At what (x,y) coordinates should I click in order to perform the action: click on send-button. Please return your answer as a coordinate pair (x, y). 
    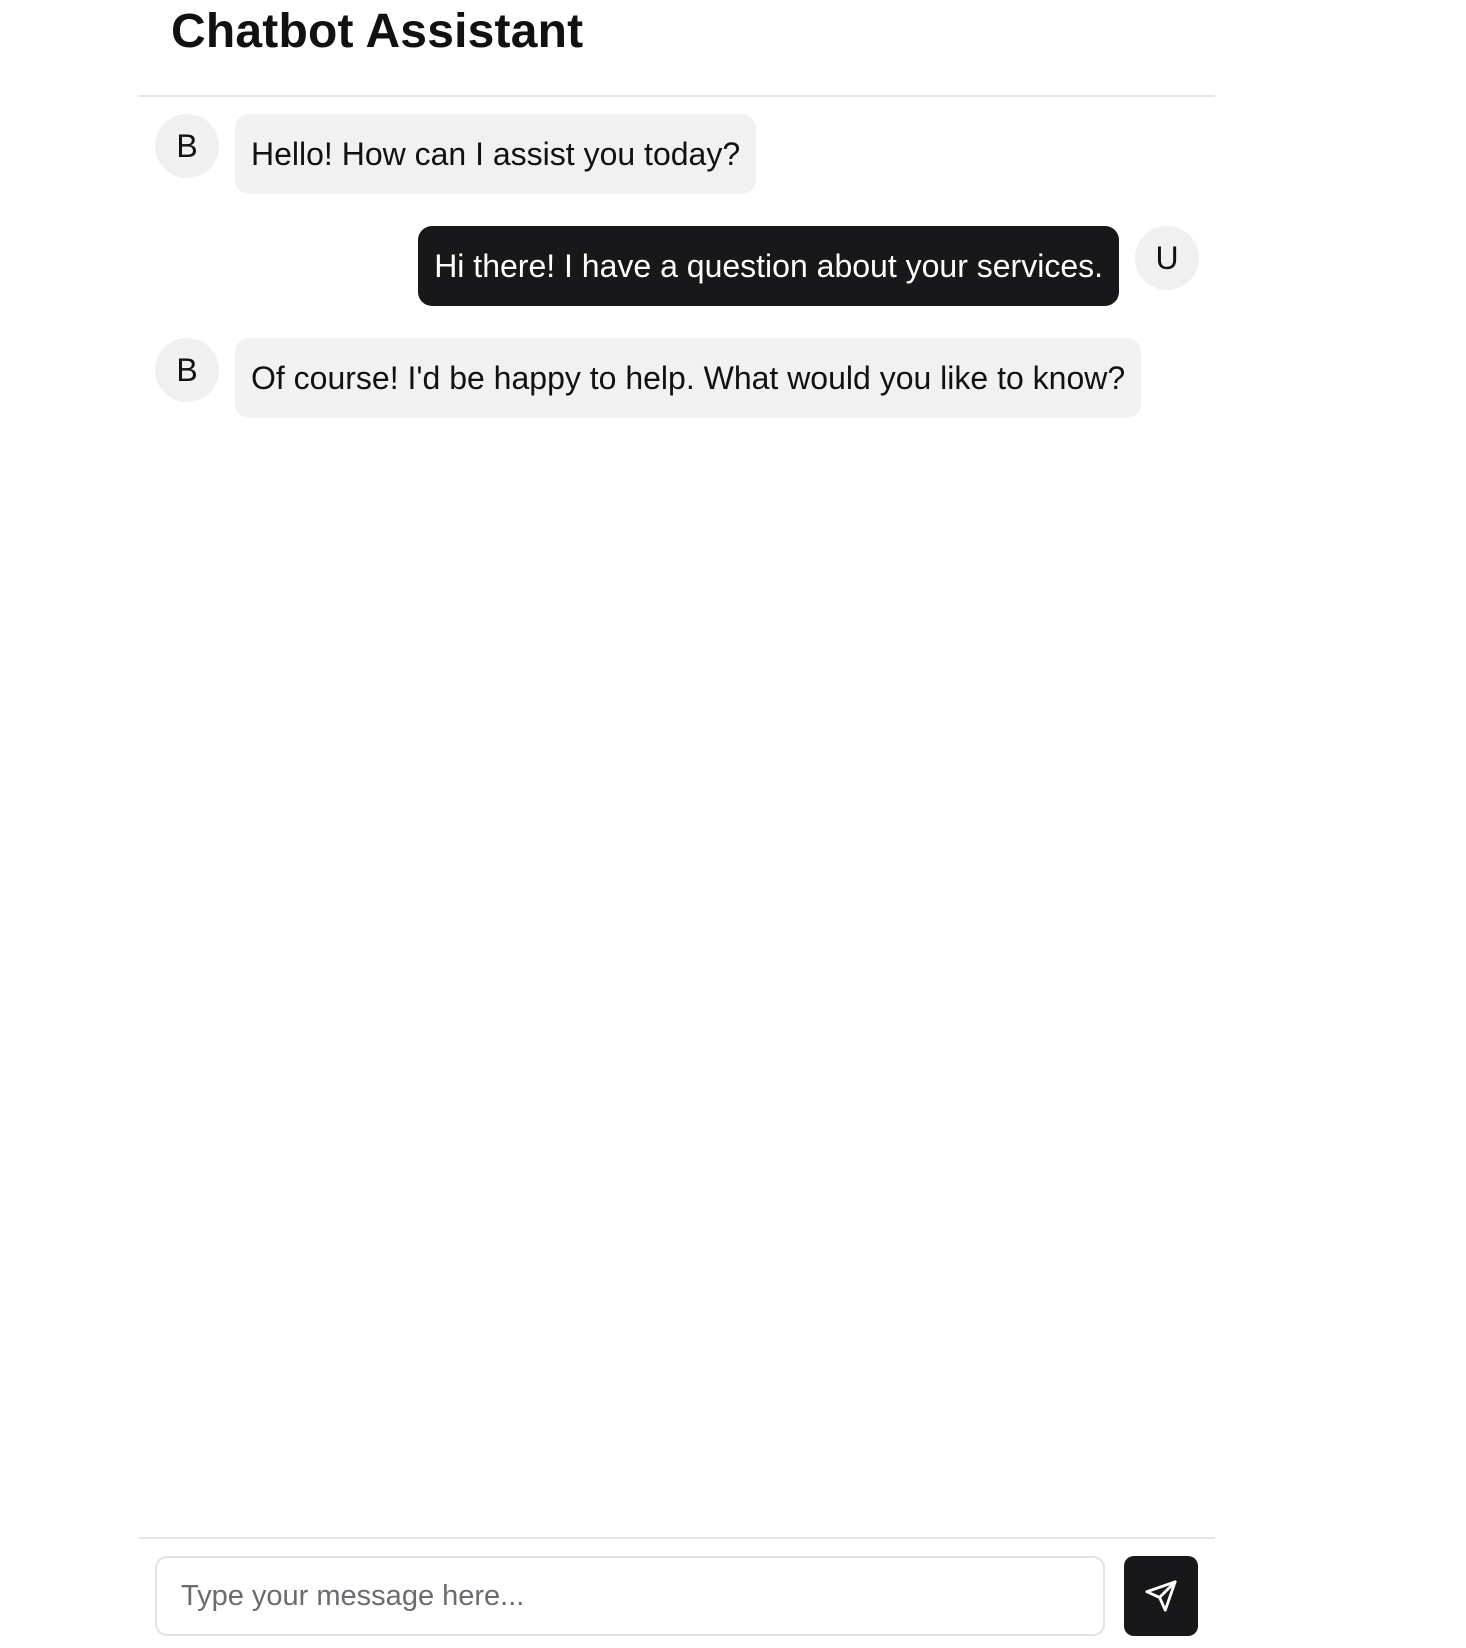
    Looking at the image, I should click on (1161, 1596).